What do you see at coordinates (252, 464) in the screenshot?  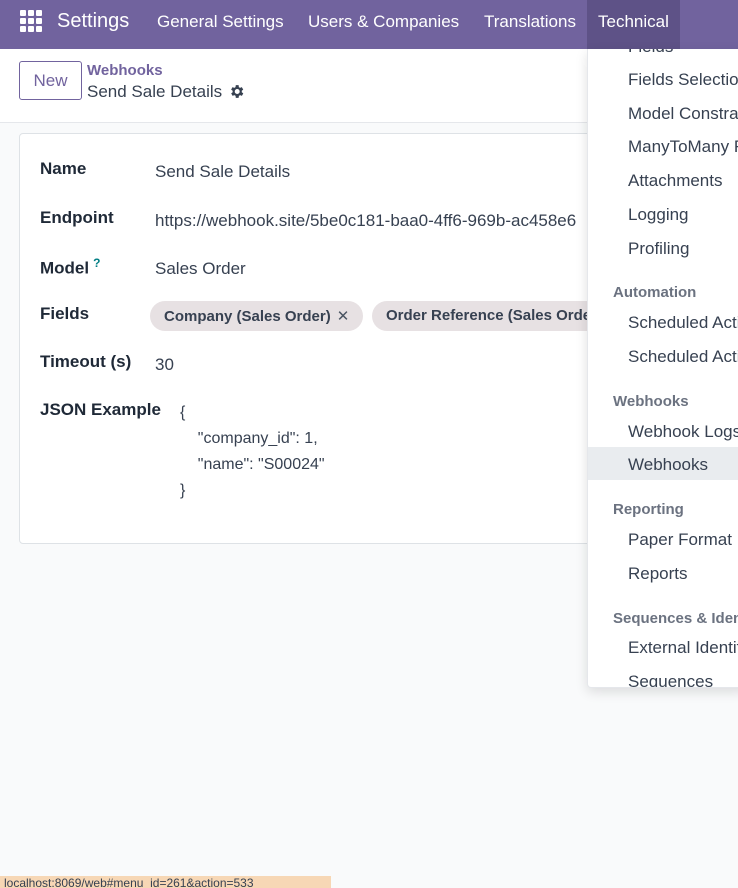 I see `json-line: "name": "S00024"` at bounding box center [252, 464].